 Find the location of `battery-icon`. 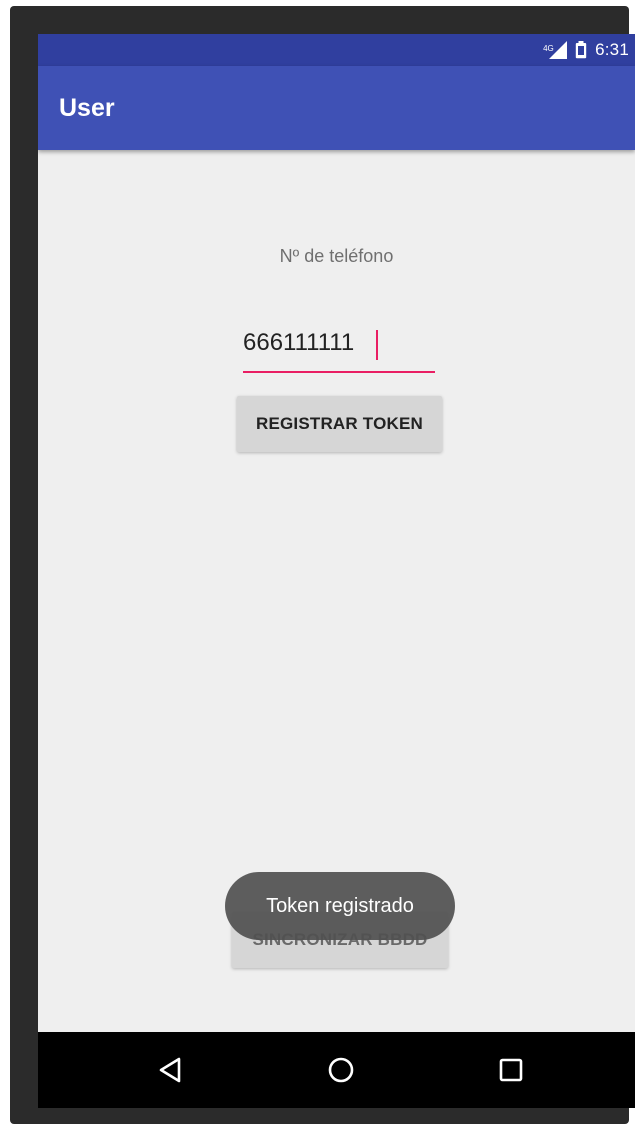

battery-icon is located at coordinates (581, 50).